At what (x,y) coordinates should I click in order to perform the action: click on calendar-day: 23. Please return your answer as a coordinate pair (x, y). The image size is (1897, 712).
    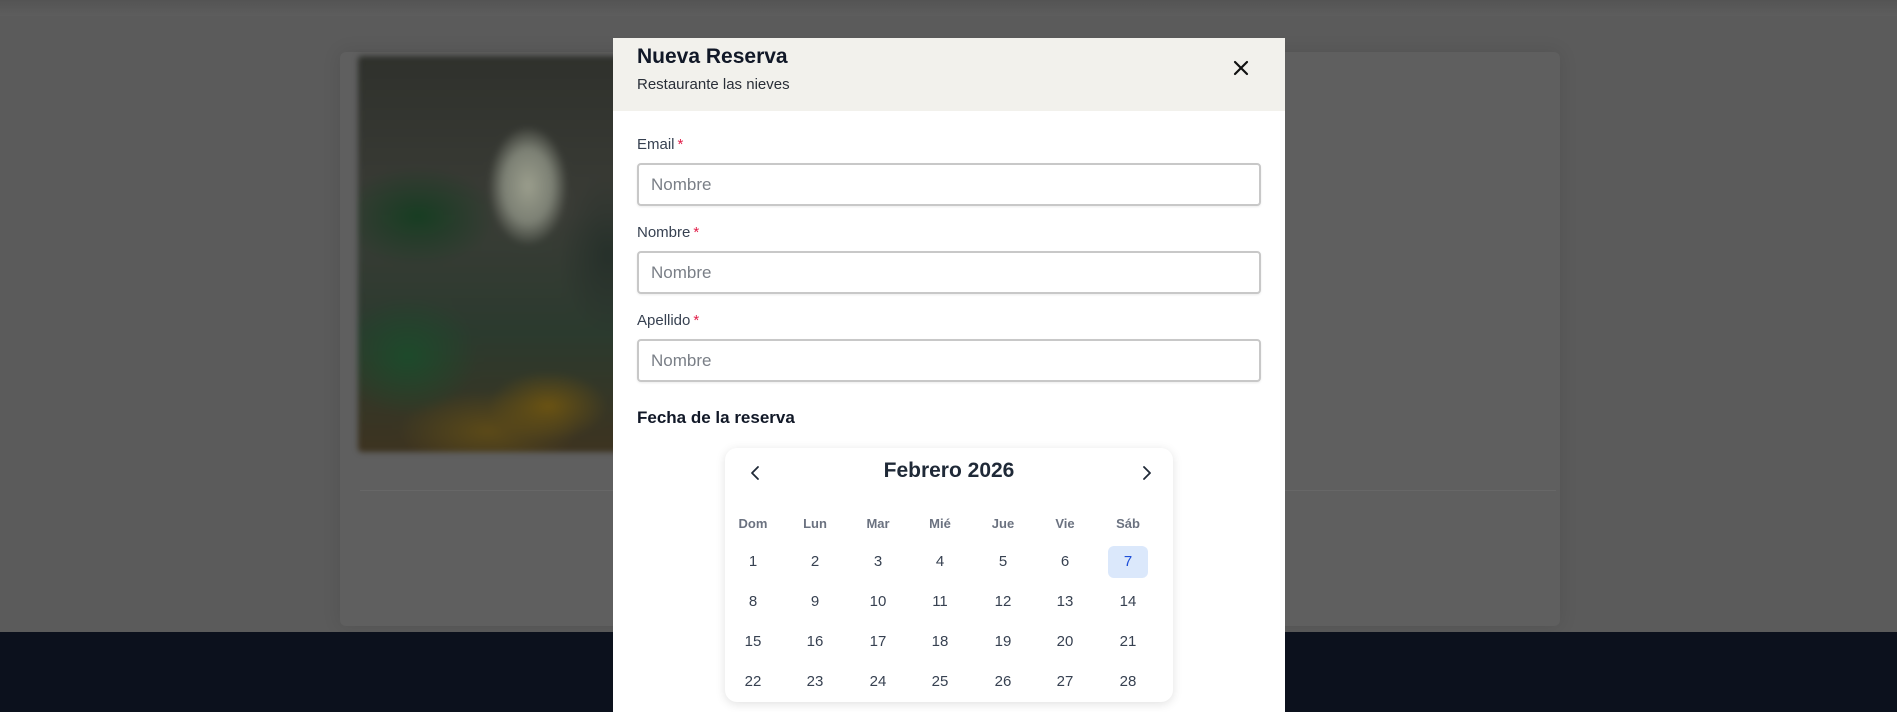
    Looking at the image, I should click on (815, 682).